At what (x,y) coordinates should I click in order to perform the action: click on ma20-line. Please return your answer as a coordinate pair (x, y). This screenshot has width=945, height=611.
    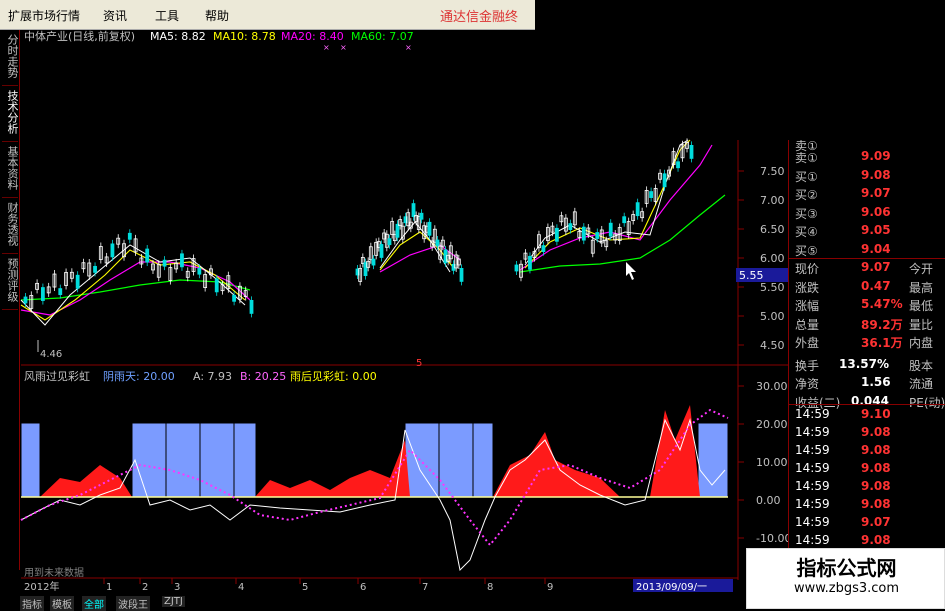
    Looking at the image, I should click on (616, 207).